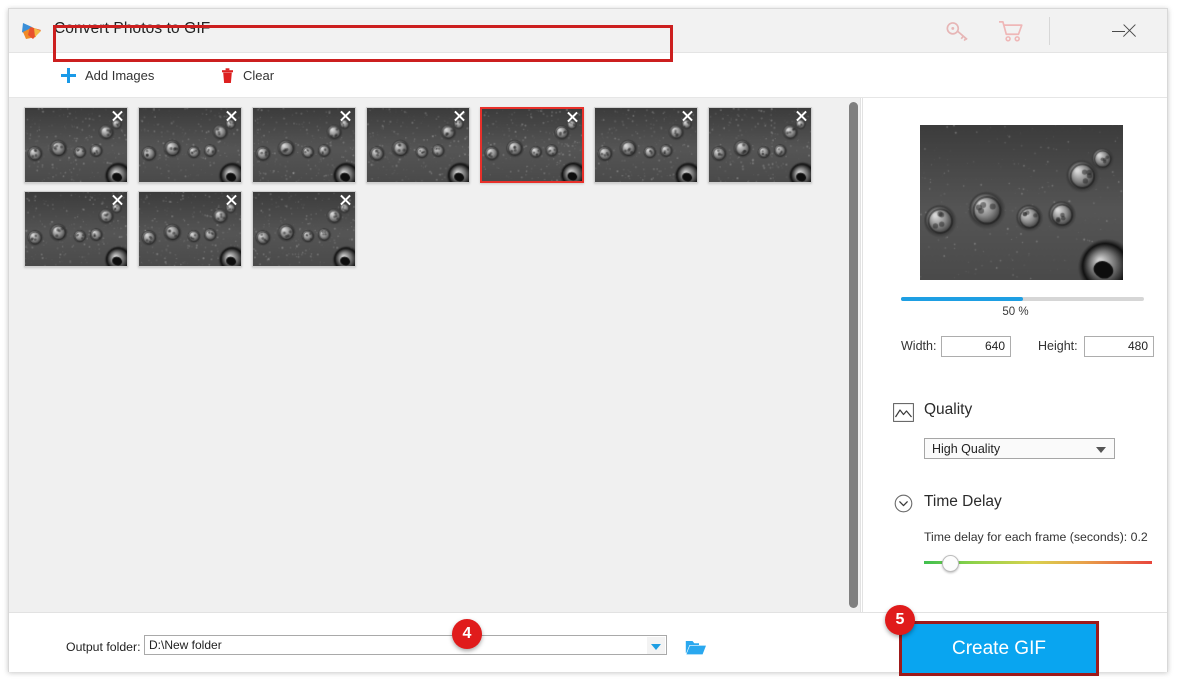 The height and width of the screenshot is (680, 1180). I want to click on quality-select: High Quality, so click(1019, 448).